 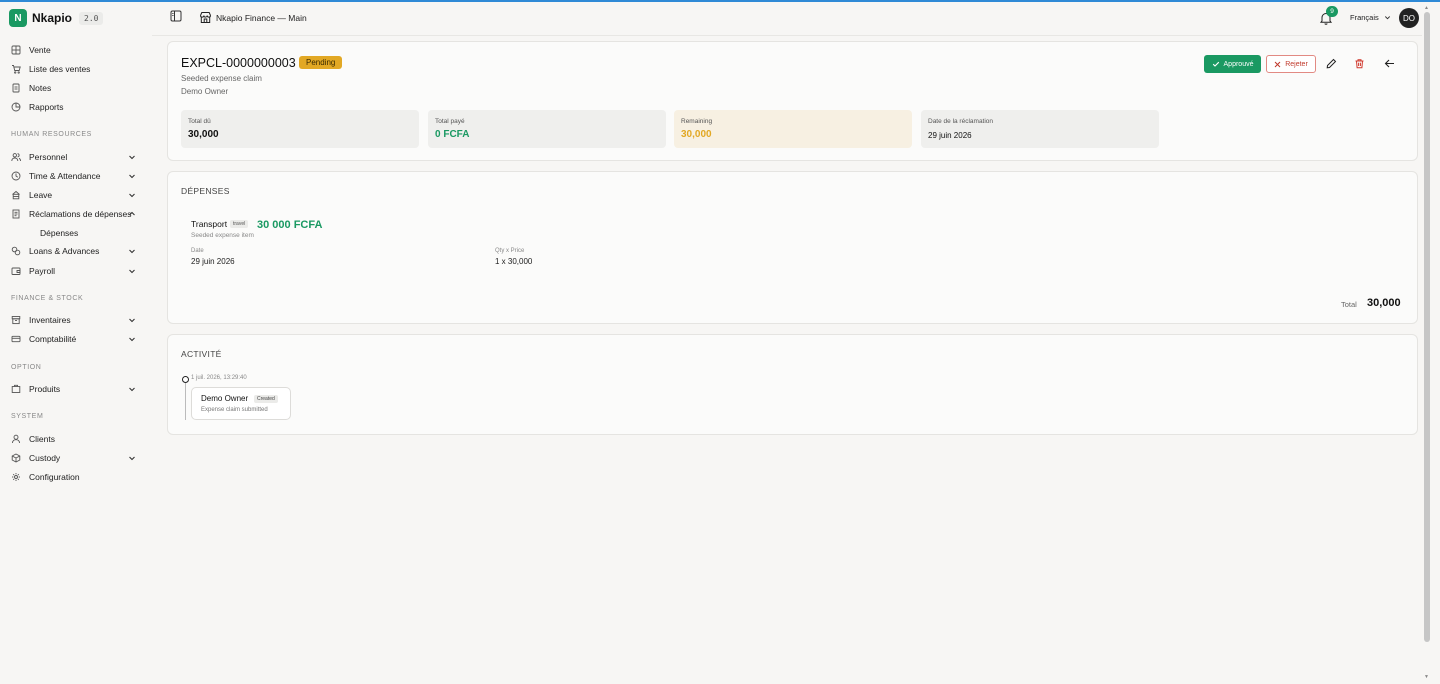 I want to click on sidebar-item-label: Loans & Advances, so click(x=64, y=251).